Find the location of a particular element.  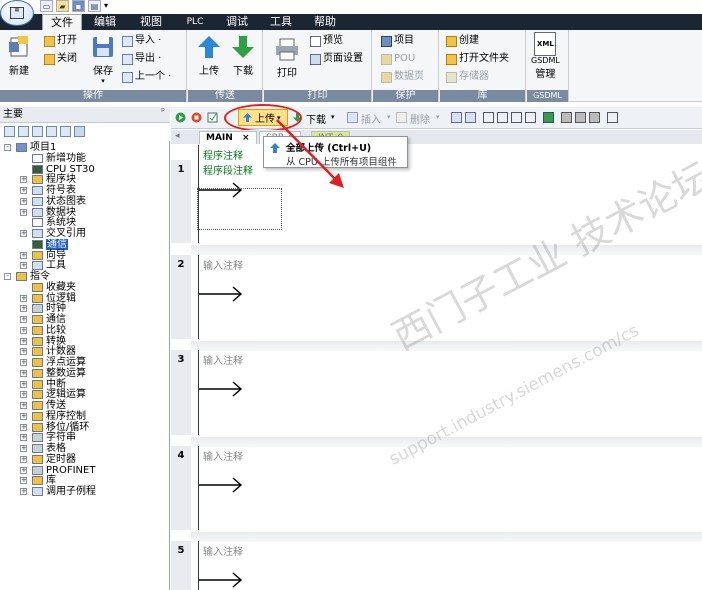

tree-item: 系统块 is located at coordinates (85, 222).